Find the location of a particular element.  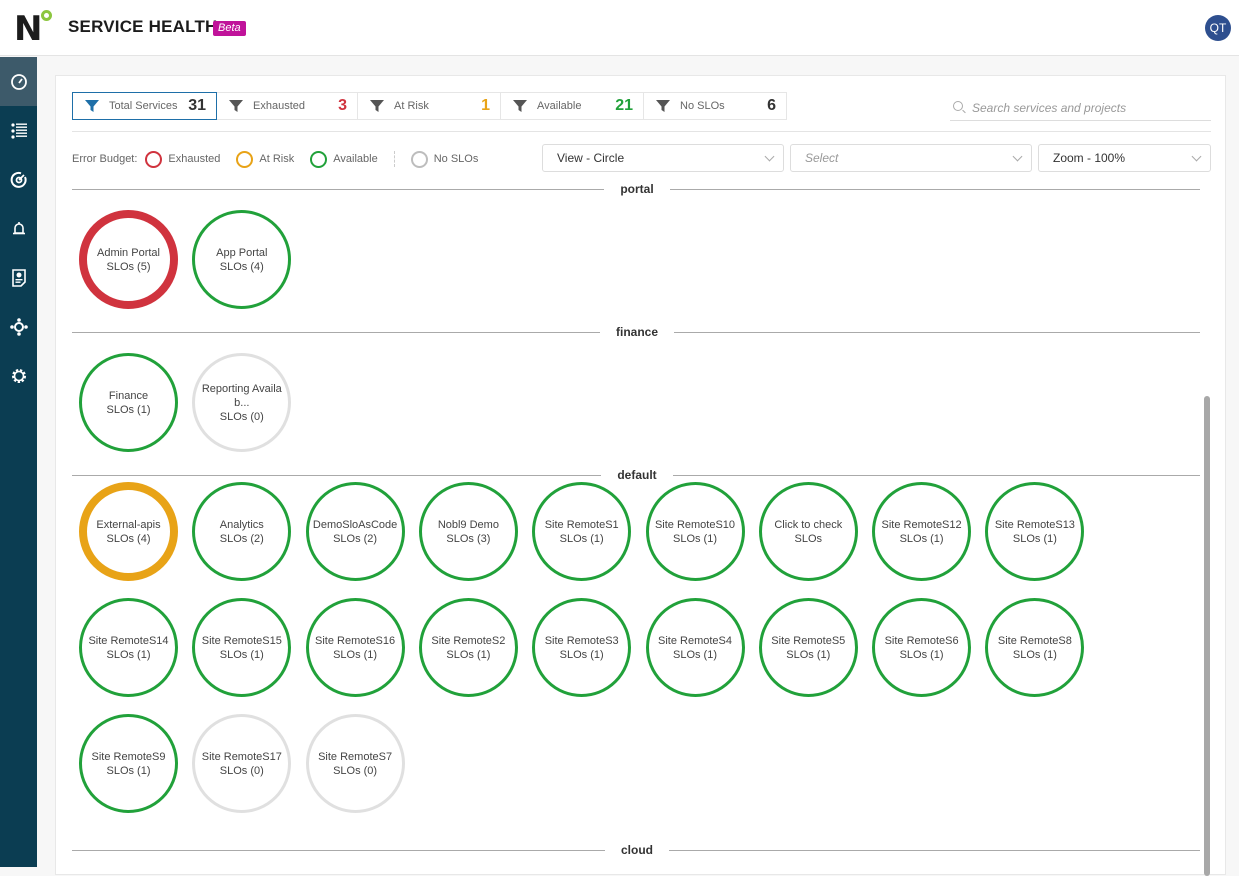

filter-no-slos: No SLOs 6 is located at coordinates (715, 106).